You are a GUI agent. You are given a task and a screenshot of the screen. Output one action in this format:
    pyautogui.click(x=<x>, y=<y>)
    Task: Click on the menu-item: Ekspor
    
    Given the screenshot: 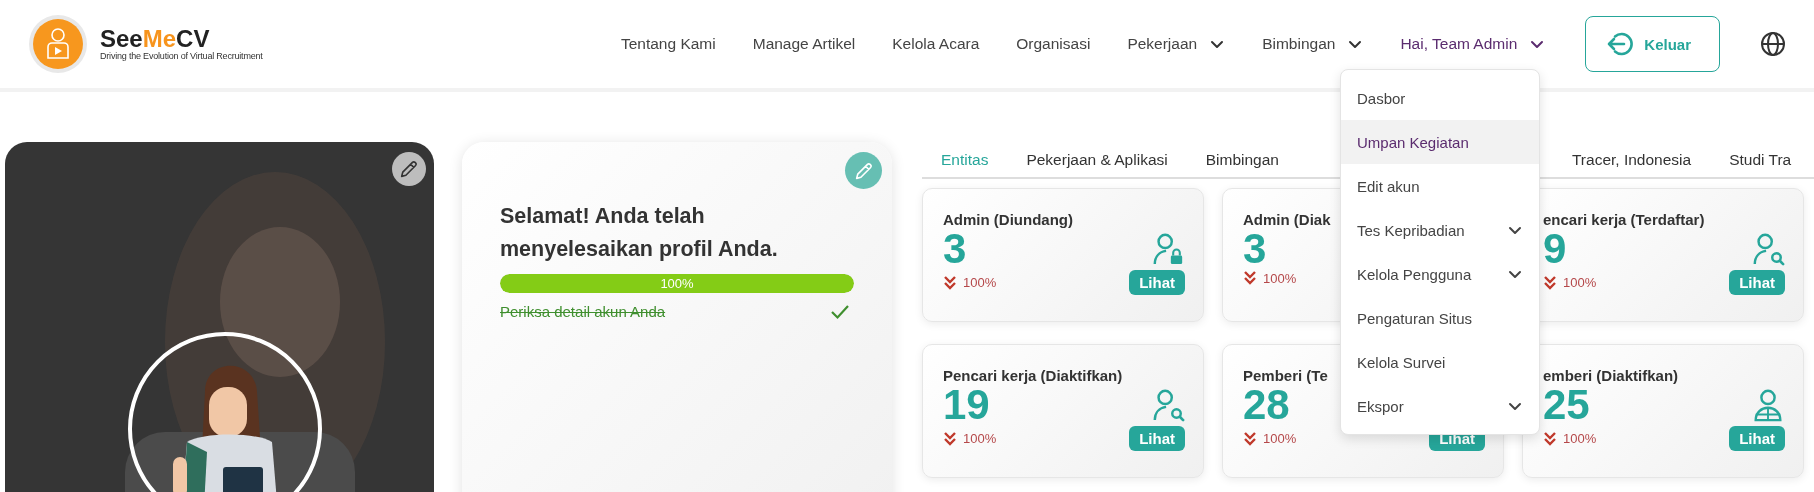 What is the action you would take?
    pyautogui.click(x=1440, y=406)
    